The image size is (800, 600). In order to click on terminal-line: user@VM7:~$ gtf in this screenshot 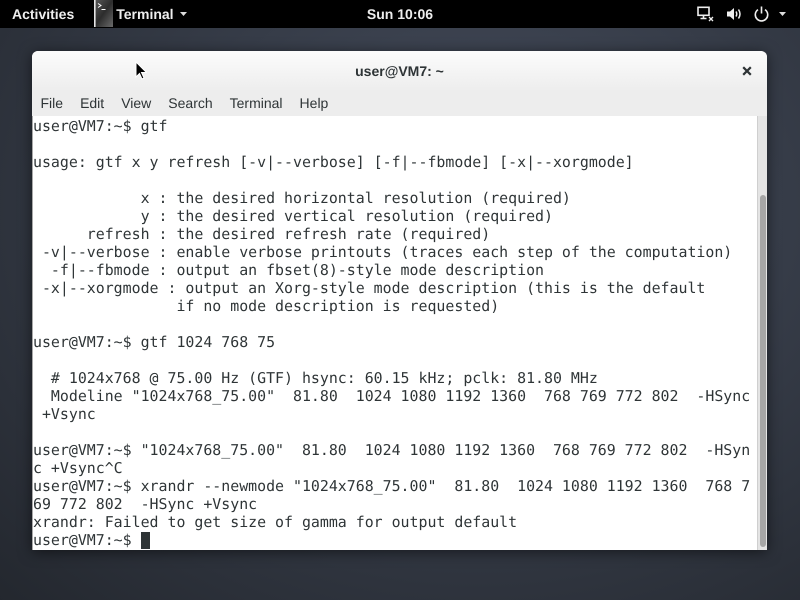, I will do `click(100, 126)`.